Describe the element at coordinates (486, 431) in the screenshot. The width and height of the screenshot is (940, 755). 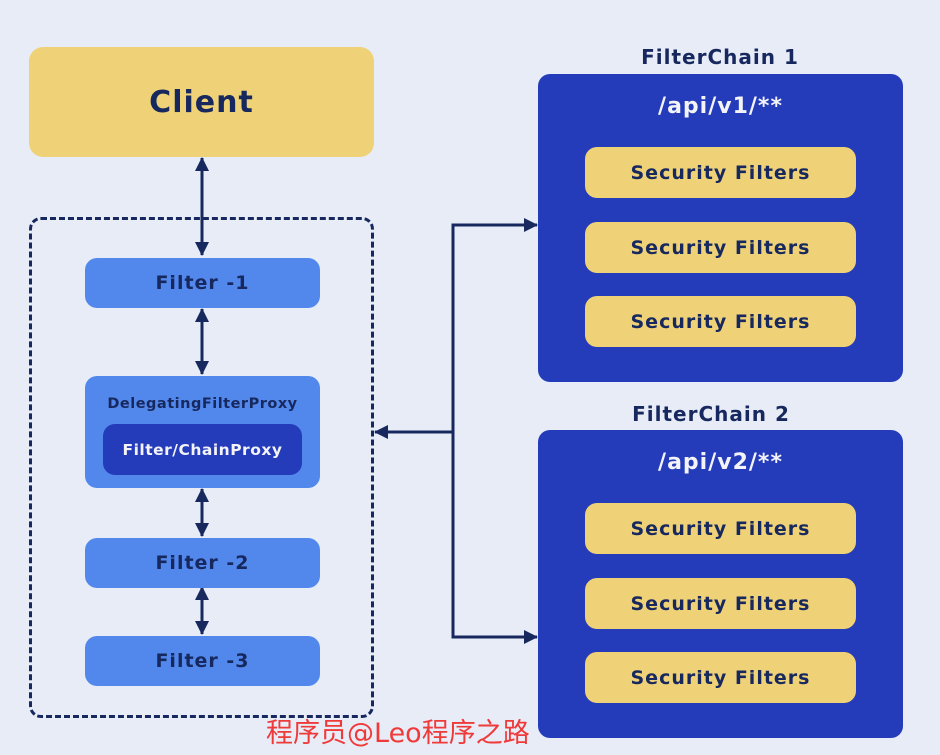
I see `chain-bracket-line` at that location.